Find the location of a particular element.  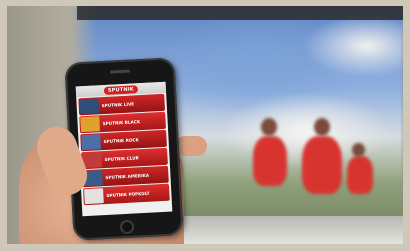

app-logo: SPUTNIK is located at coordinates (121, 89).